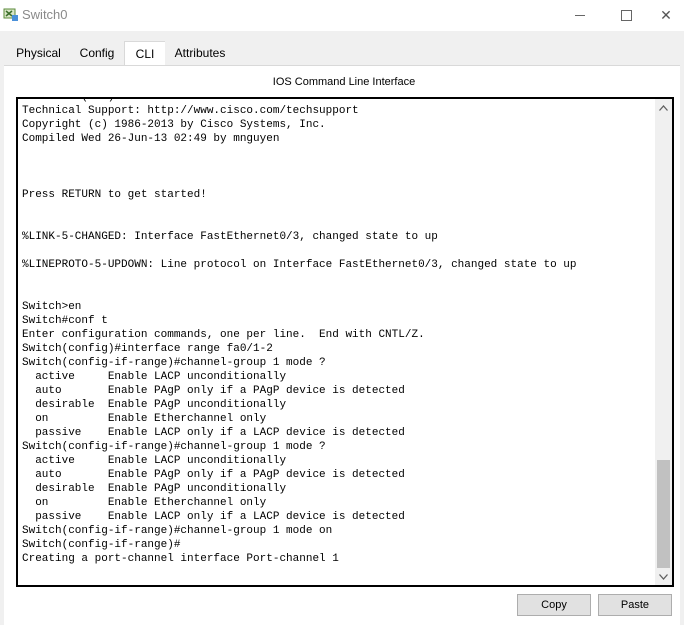  What do you see at coordinates (663, 342) in the screenshot?
I see `terminal-scrollbar` at bounding box center [663, 342].